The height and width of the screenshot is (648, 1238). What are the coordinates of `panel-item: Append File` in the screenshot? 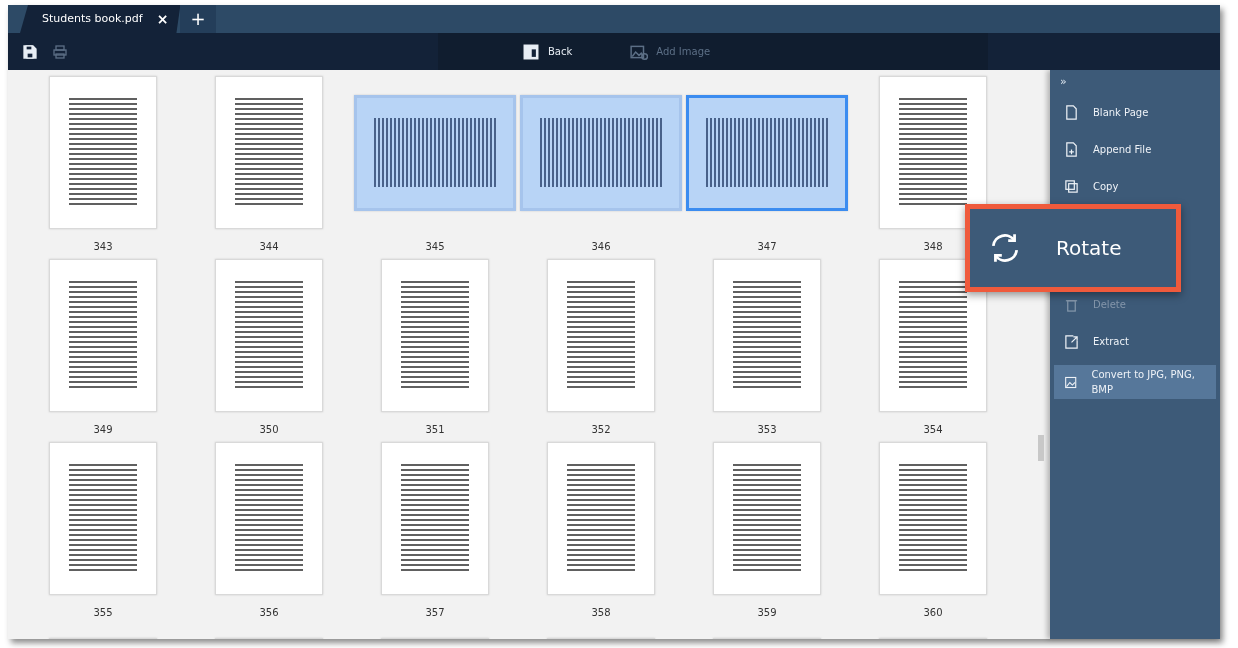 It's located at (1135, 149).